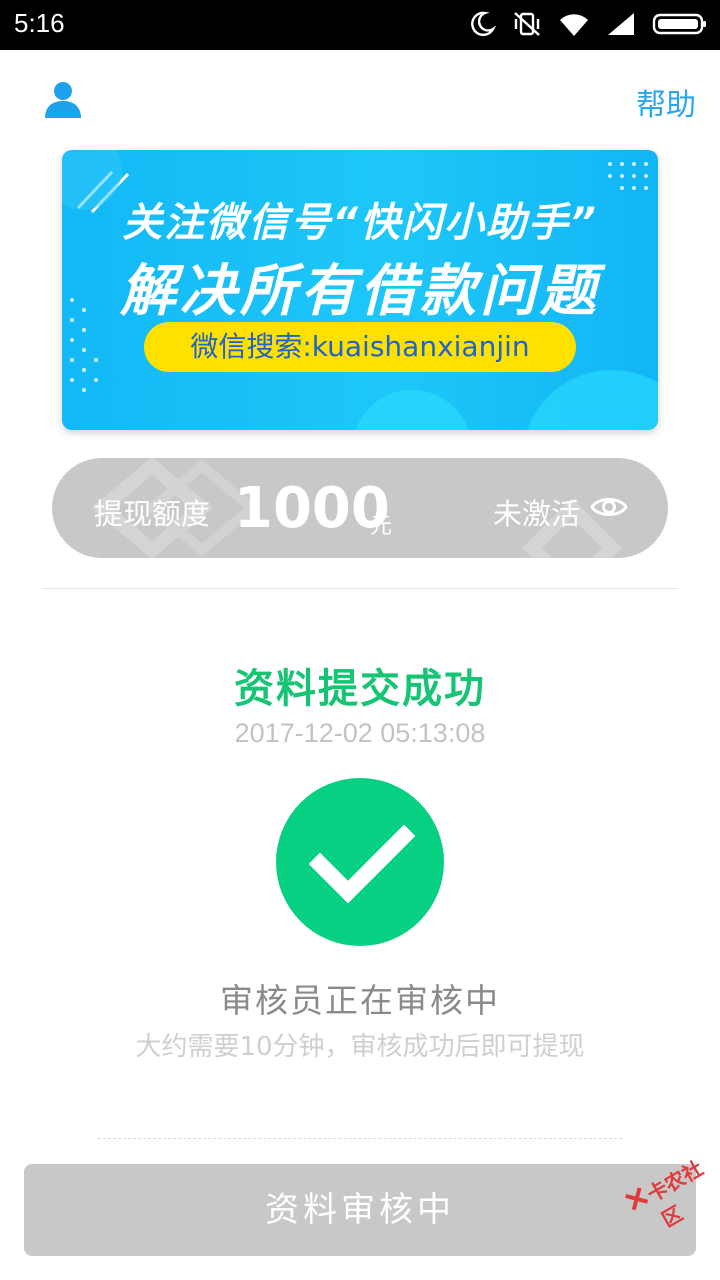 The height and width of the screenshot is (1280, 720). What do you see at coordinates (527, 24) in the screenshot?
I see `vibrate-off-icon` at bounding box center [527, 24].